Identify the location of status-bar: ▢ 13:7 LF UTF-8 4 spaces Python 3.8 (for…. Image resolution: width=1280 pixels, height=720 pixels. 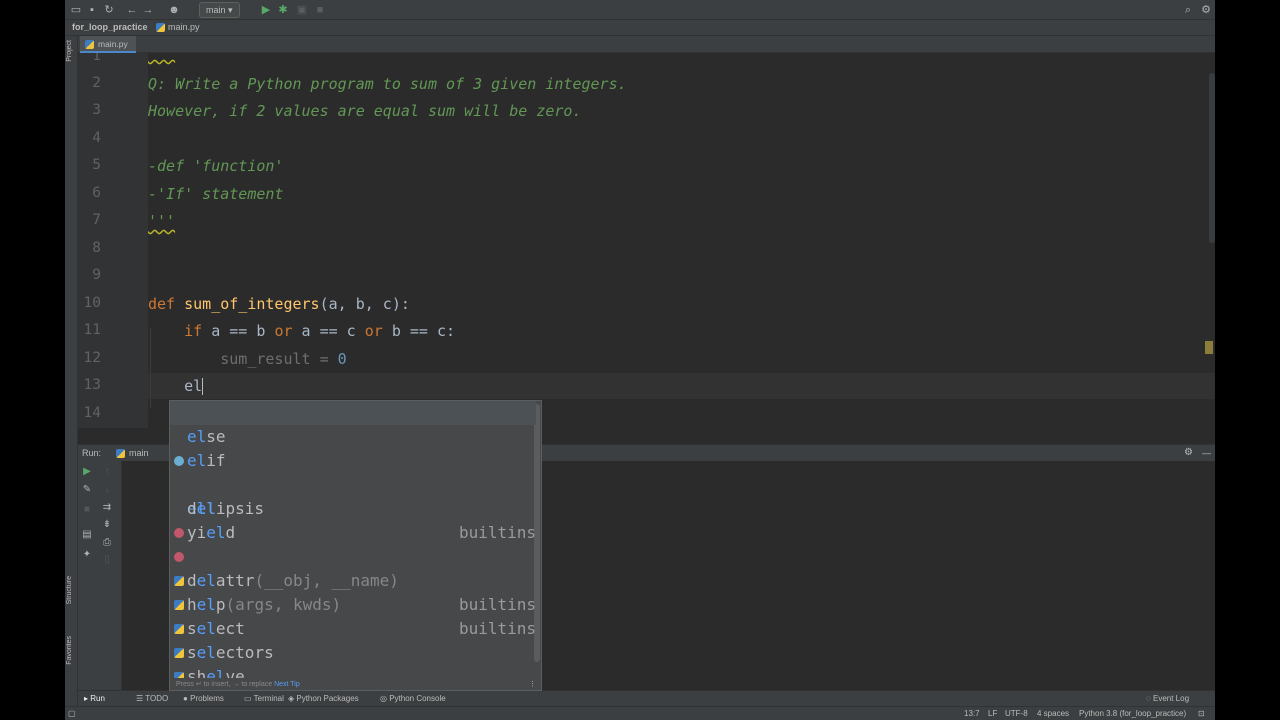
(640, 713).